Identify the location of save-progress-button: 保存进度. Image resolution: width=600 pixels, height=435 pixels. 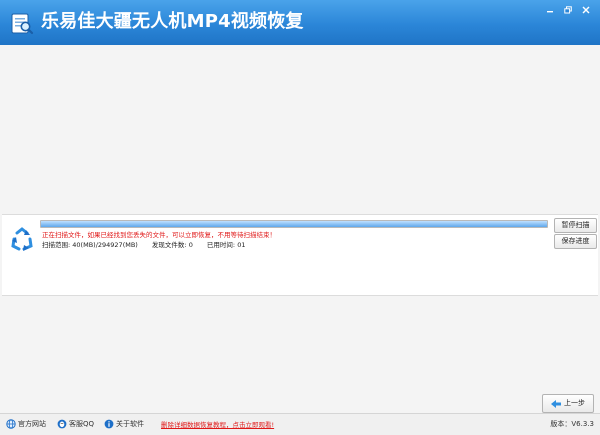
(575, 241).